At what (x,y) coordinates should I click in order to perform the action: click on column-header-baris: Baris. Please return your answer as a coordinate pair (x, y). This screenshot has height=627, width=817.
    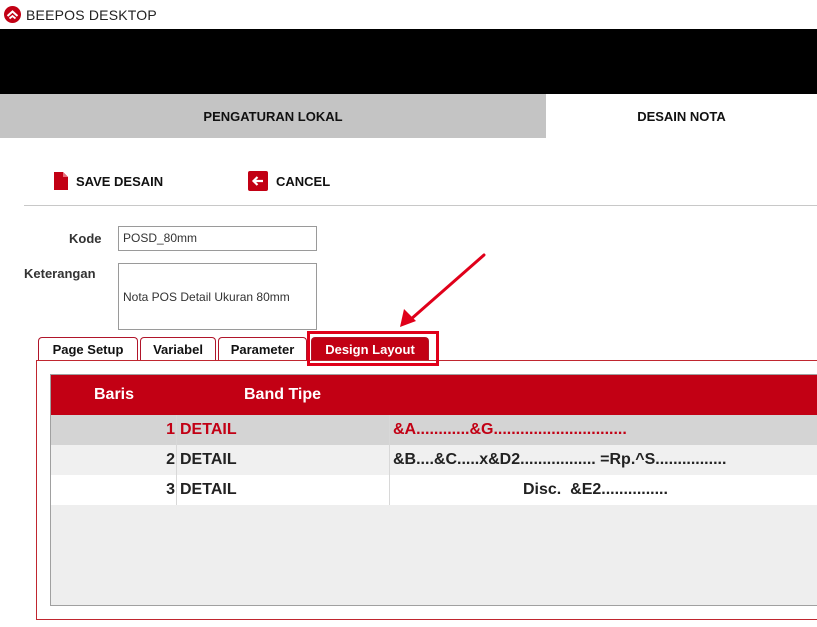
    Looking at the image, I should click on (114, 395).